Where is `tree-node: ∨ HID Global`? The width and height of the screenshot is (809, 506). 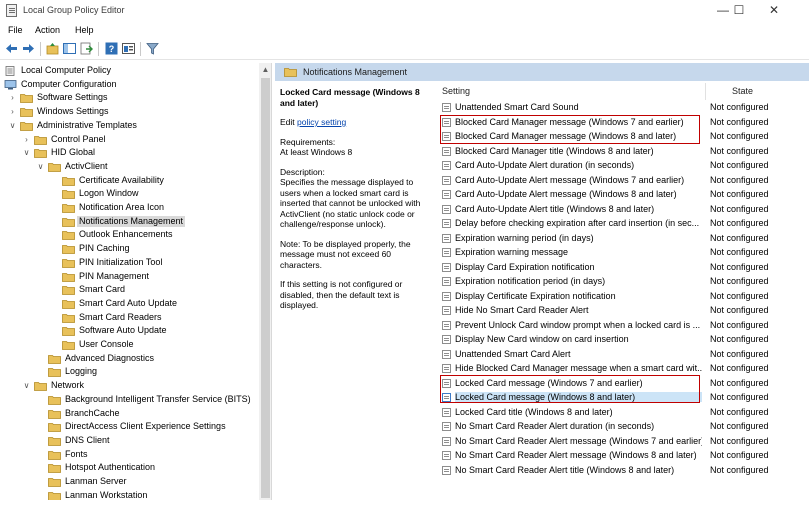
tree-node: ∨ HID Global is located at coordinates (129, 152).